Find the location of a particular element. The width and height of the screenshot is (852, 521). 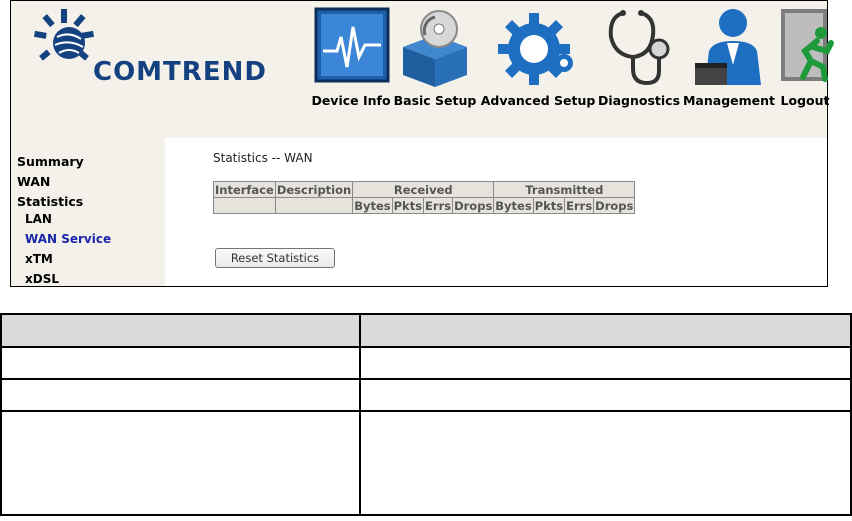

diagnostics-icon is located at coordinates (639, 48).